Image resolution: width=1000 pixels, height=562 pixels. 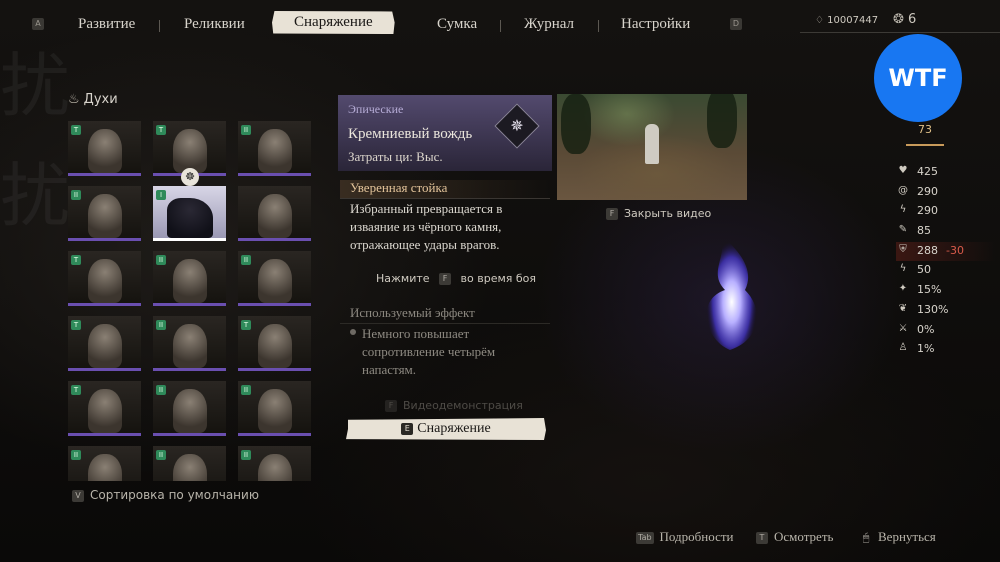 I want to click on video-demo-button: F Видеодемонстрация, so click(x=454, y=405).